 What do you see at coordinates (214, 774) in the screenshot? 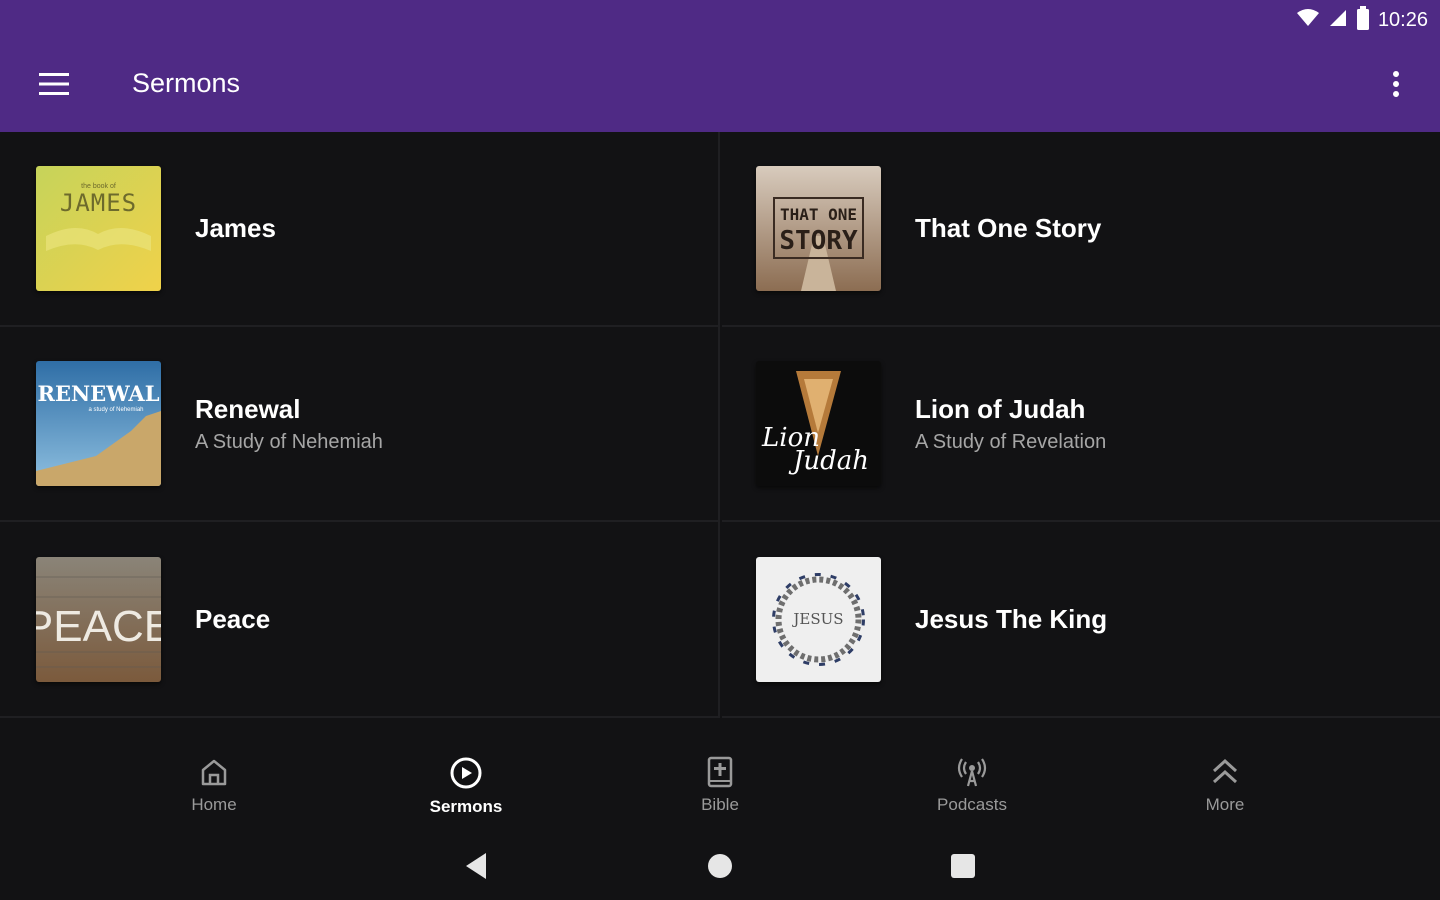
I see `home-icon` at bounding box center [214, 774].